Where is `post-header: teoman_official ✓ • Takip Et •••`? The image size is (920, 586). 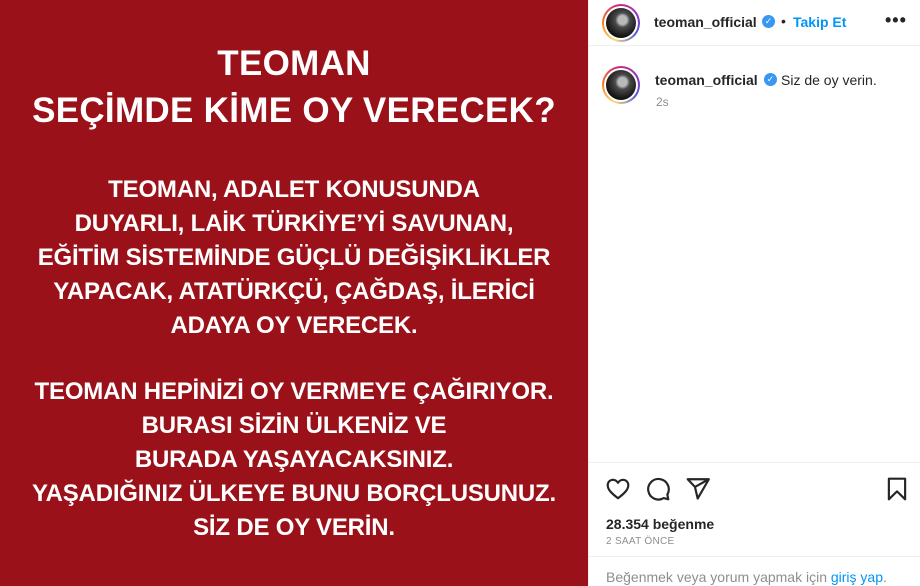
post-header: teoman_official ✓ • Takip Et ••• is located at coordinates (754, 23).